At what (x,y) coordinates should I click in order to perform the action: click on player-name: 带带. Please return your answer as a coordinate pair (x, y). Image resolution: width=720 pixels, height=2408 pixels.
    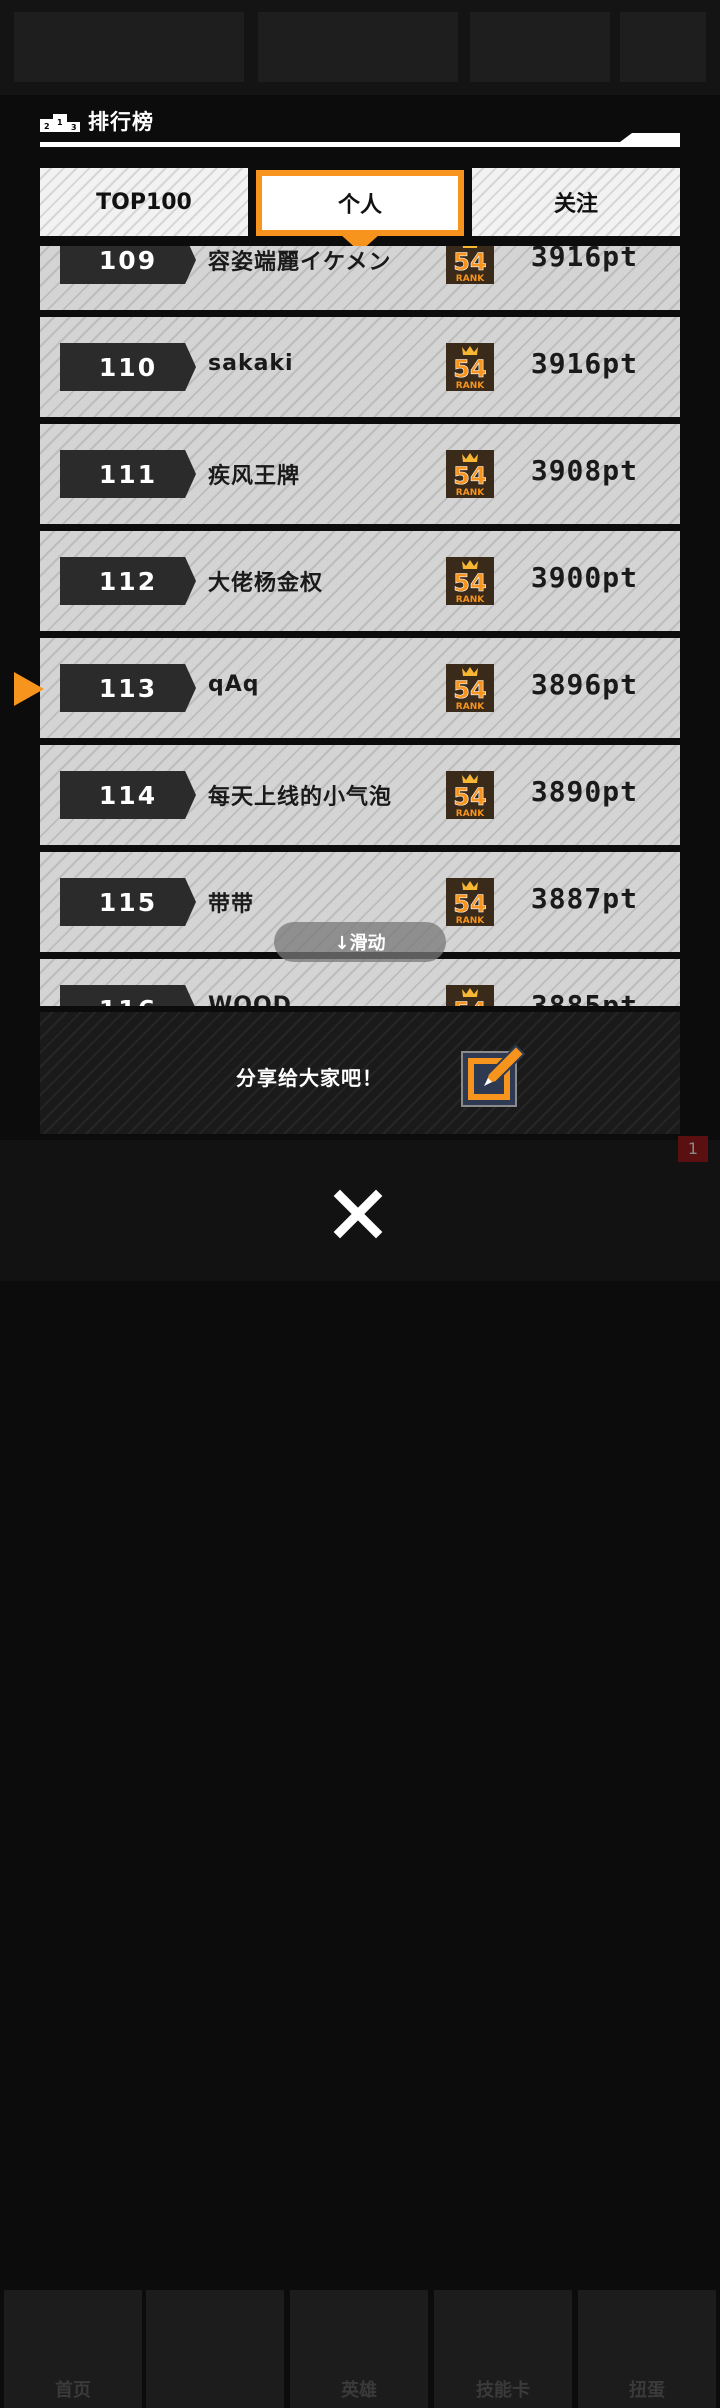
    Looking at the image, I should click on (231, 904).